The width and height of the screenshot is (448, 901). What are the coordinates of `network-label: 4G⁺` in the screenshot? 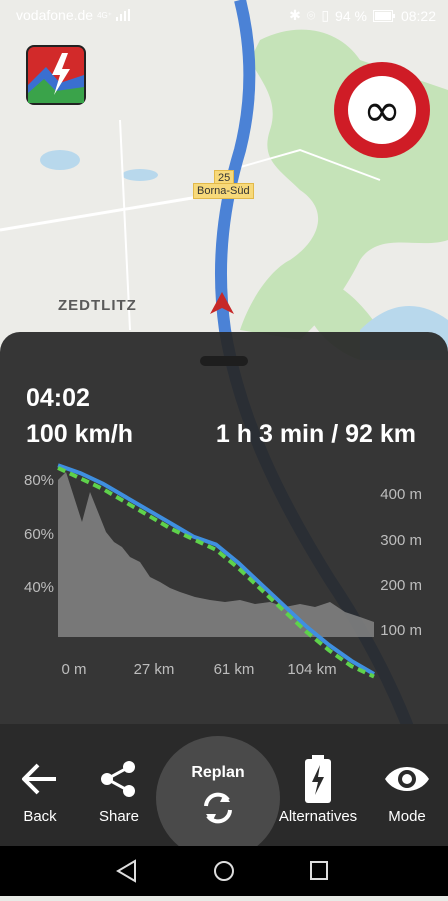 It's located at (104, 15).